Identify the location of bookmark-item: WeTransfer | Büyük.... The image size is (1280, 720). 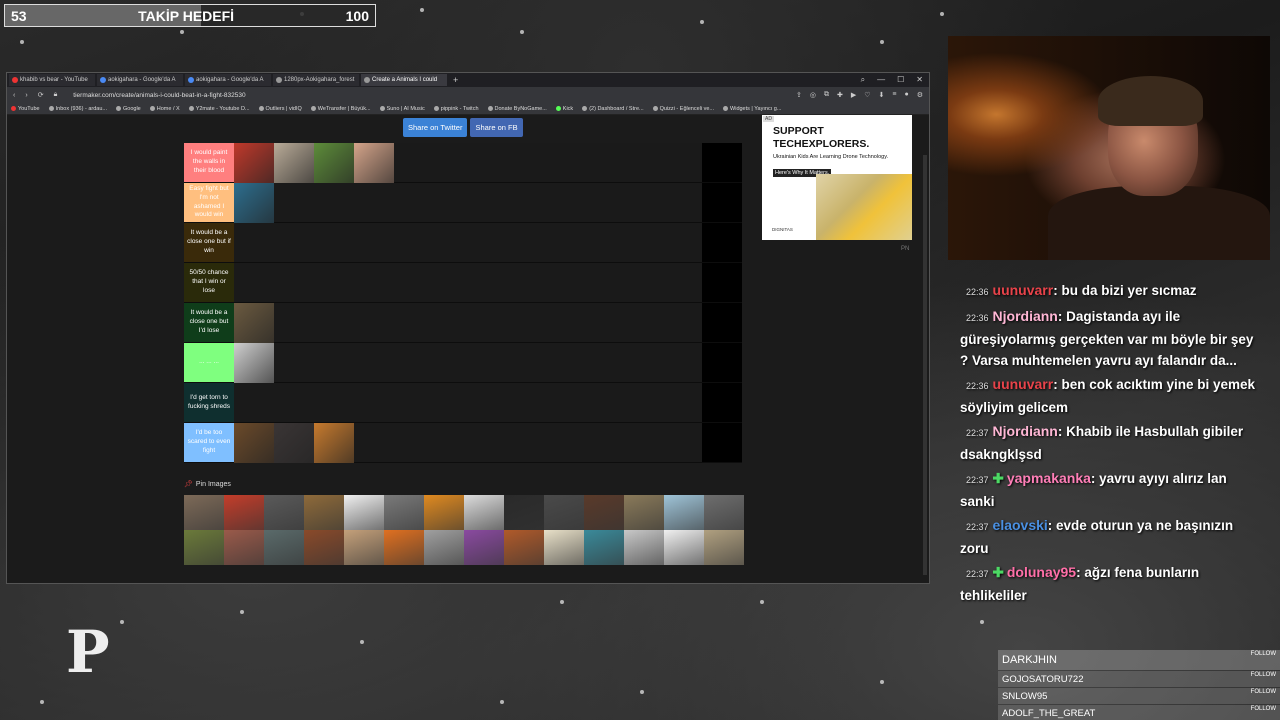
(341, 109).